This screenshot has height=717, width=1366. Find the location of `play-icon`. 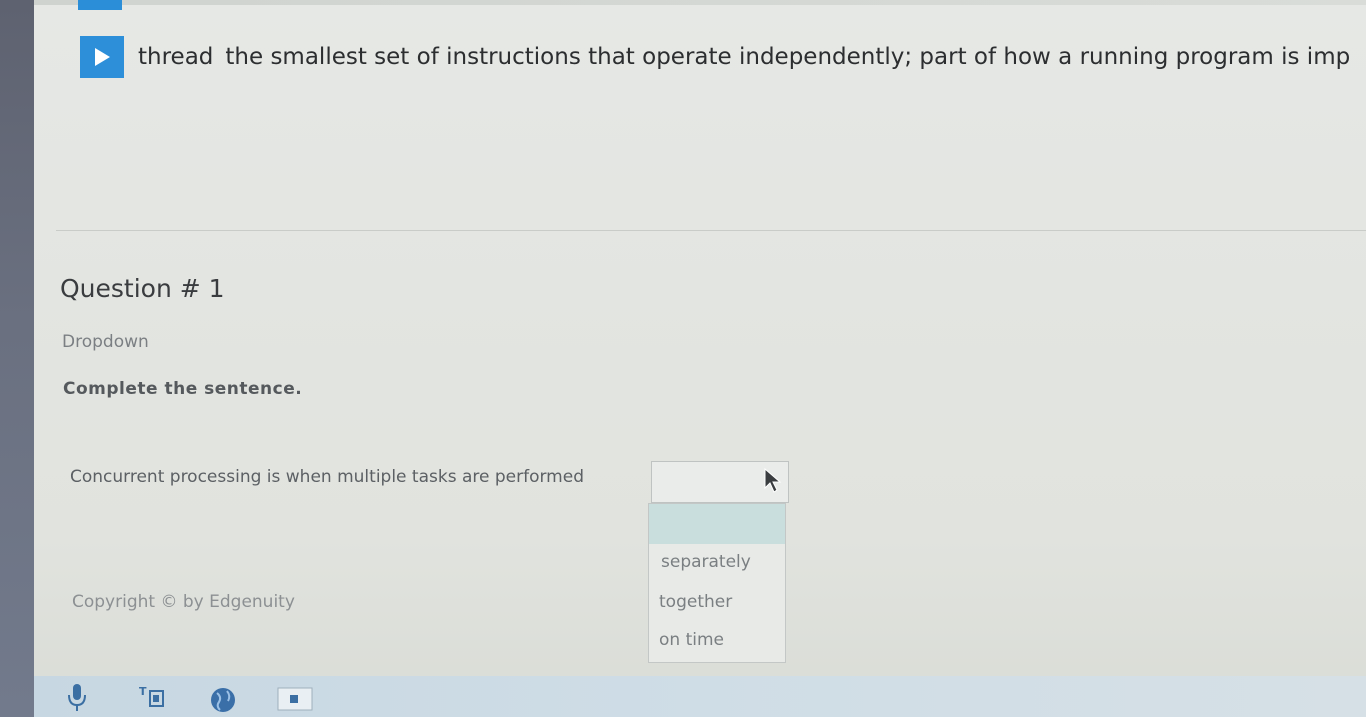

play-icon is located at coordinates (102, 57).